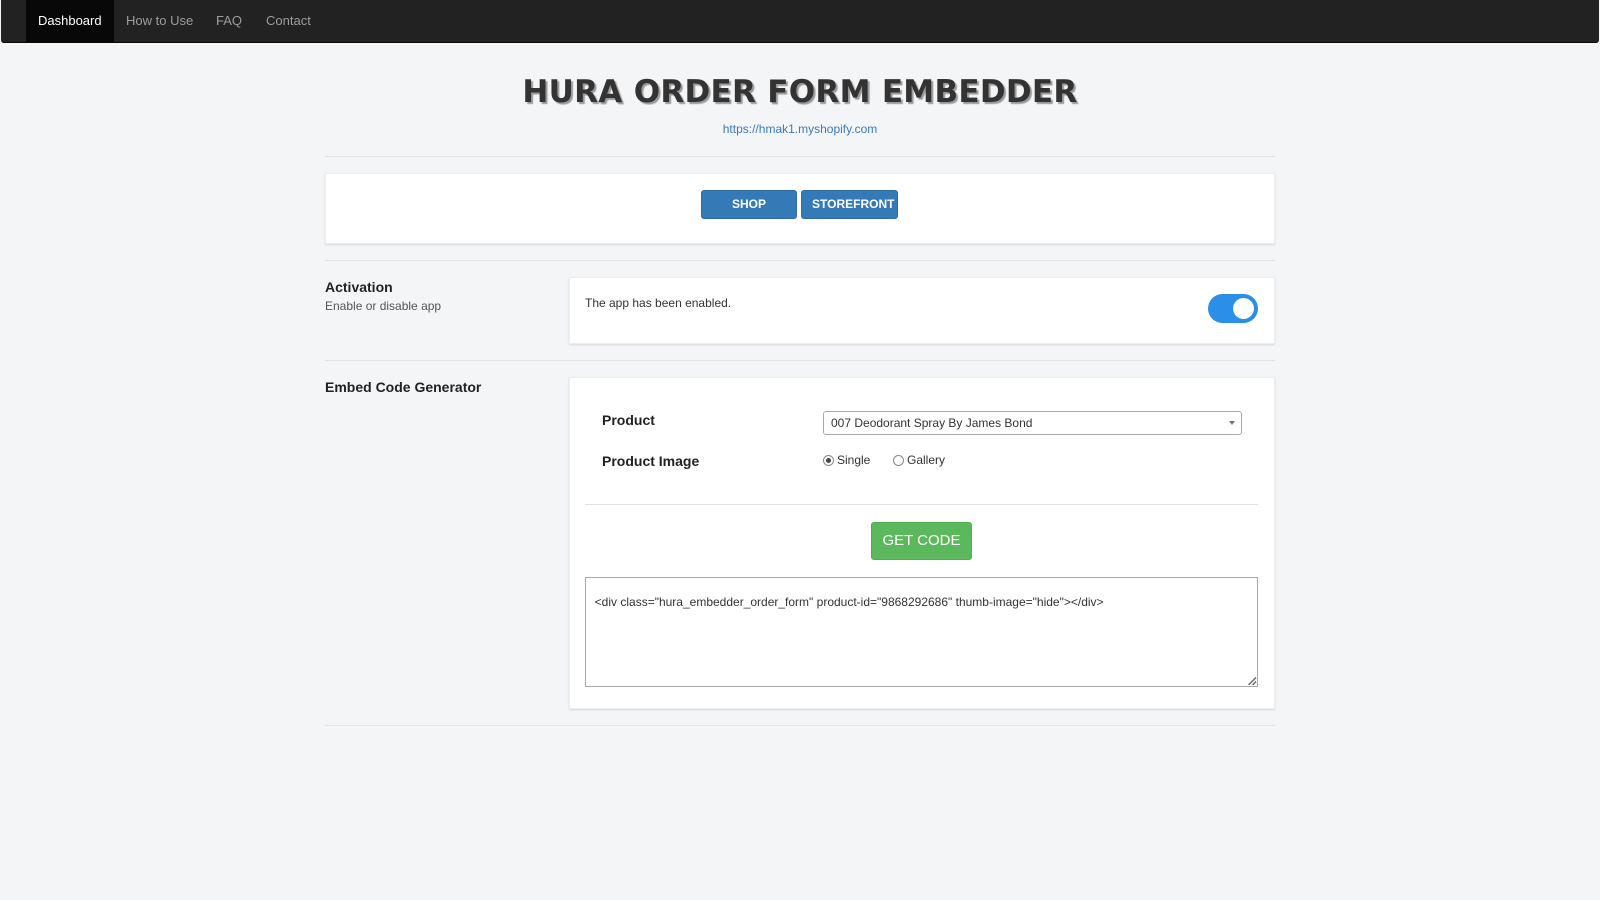 The width and height of the screenshot is (1600, 900). I want to click on product-label: Product, so click(628, 420).